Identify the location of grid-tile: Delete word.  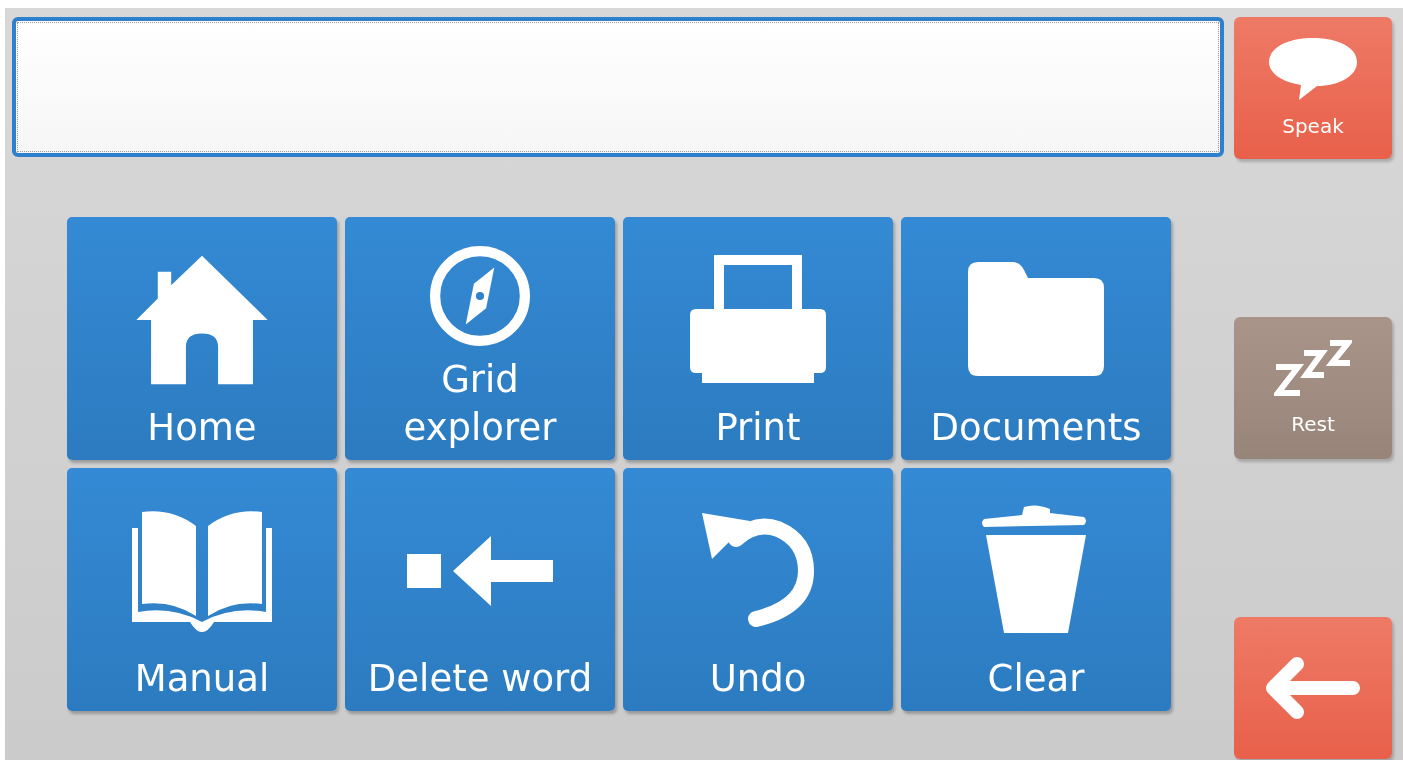
(480, 589).